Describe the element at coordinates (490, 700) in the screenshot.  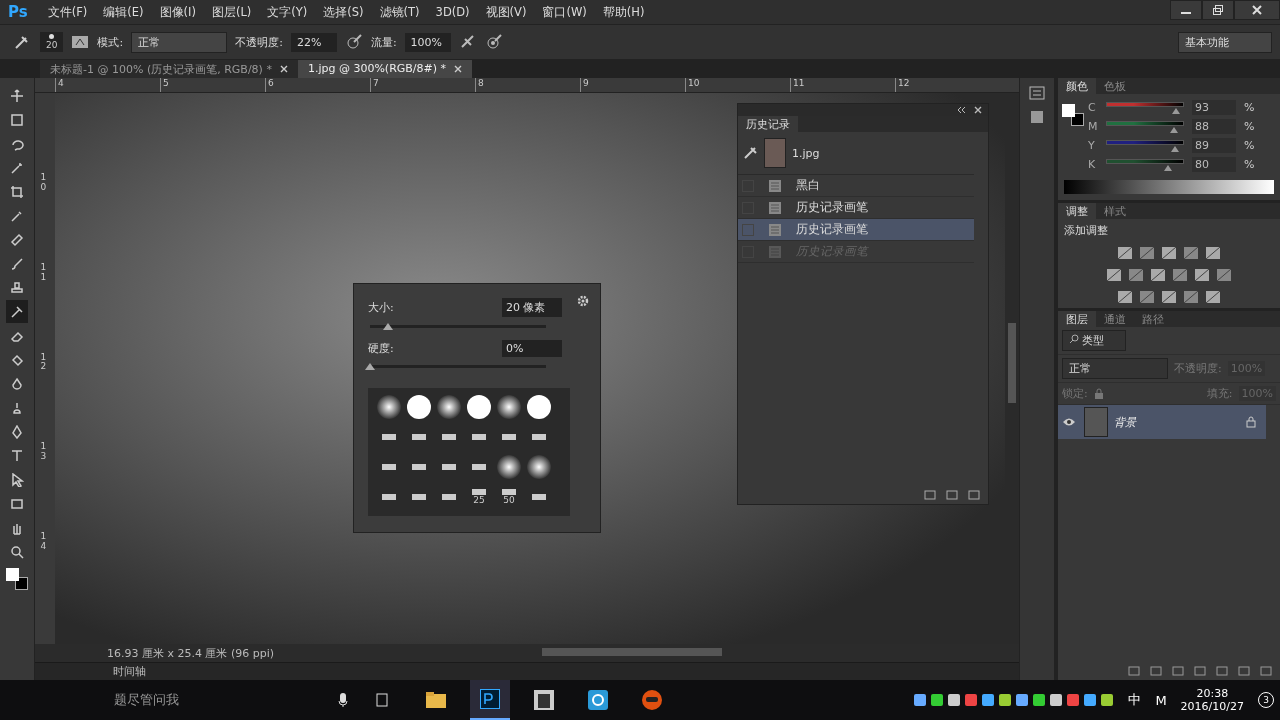
I see `photoshop-app-icon` at that location.